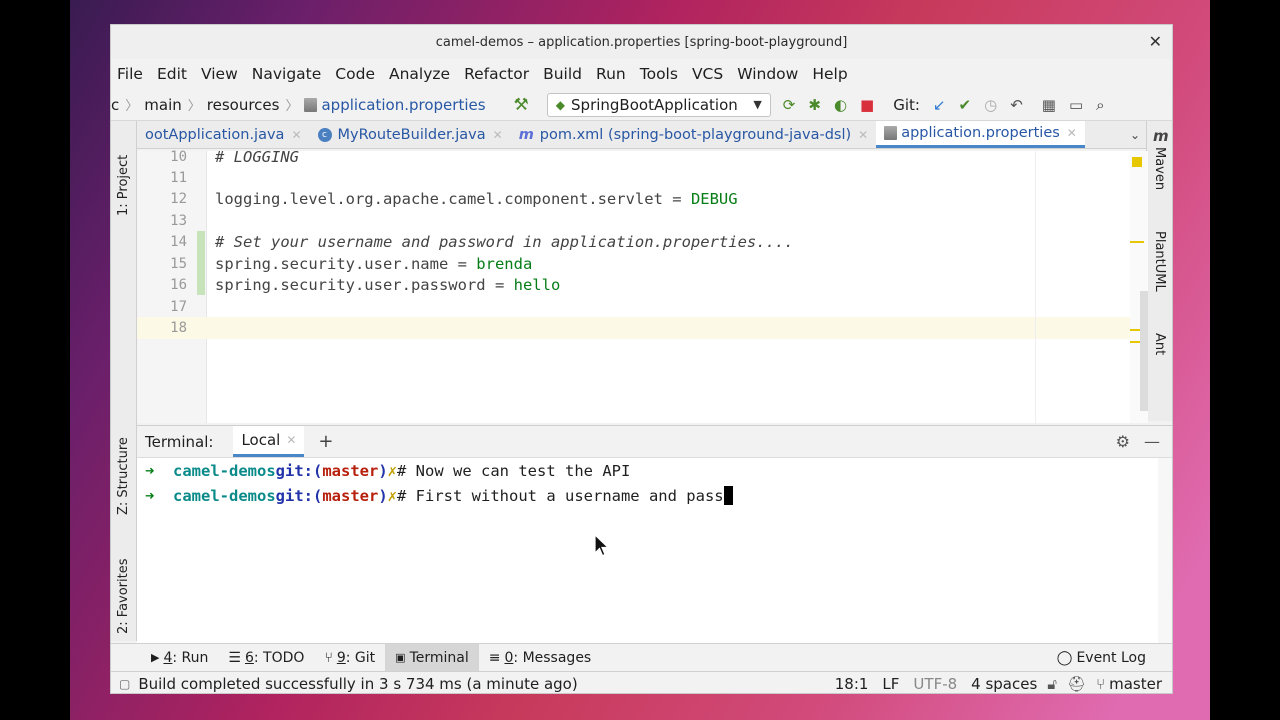  What do you see at coordinates (537, 284) in the screenshot?
I see `property-value: hello` at bounding box center [537, 284].